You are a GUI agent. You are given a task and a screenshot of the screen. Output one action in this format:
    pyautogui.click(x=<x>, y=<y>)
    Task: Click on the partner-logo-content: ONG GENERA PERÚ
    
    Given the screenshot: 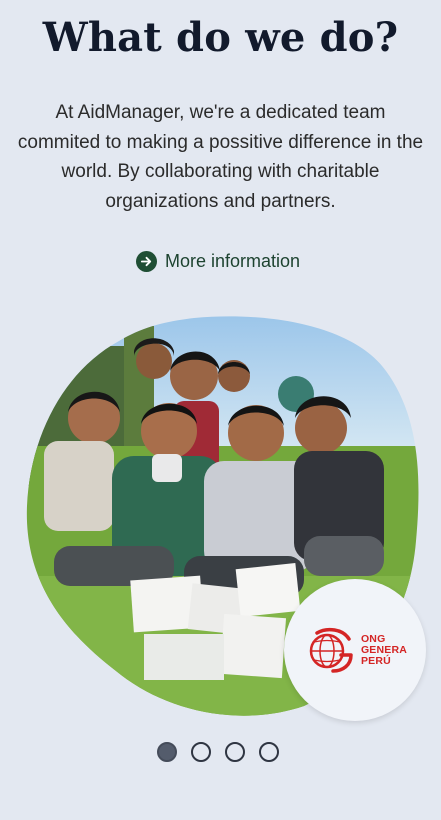 What is the action you would take?
    pyautogui.click(x=356, y=650)
    